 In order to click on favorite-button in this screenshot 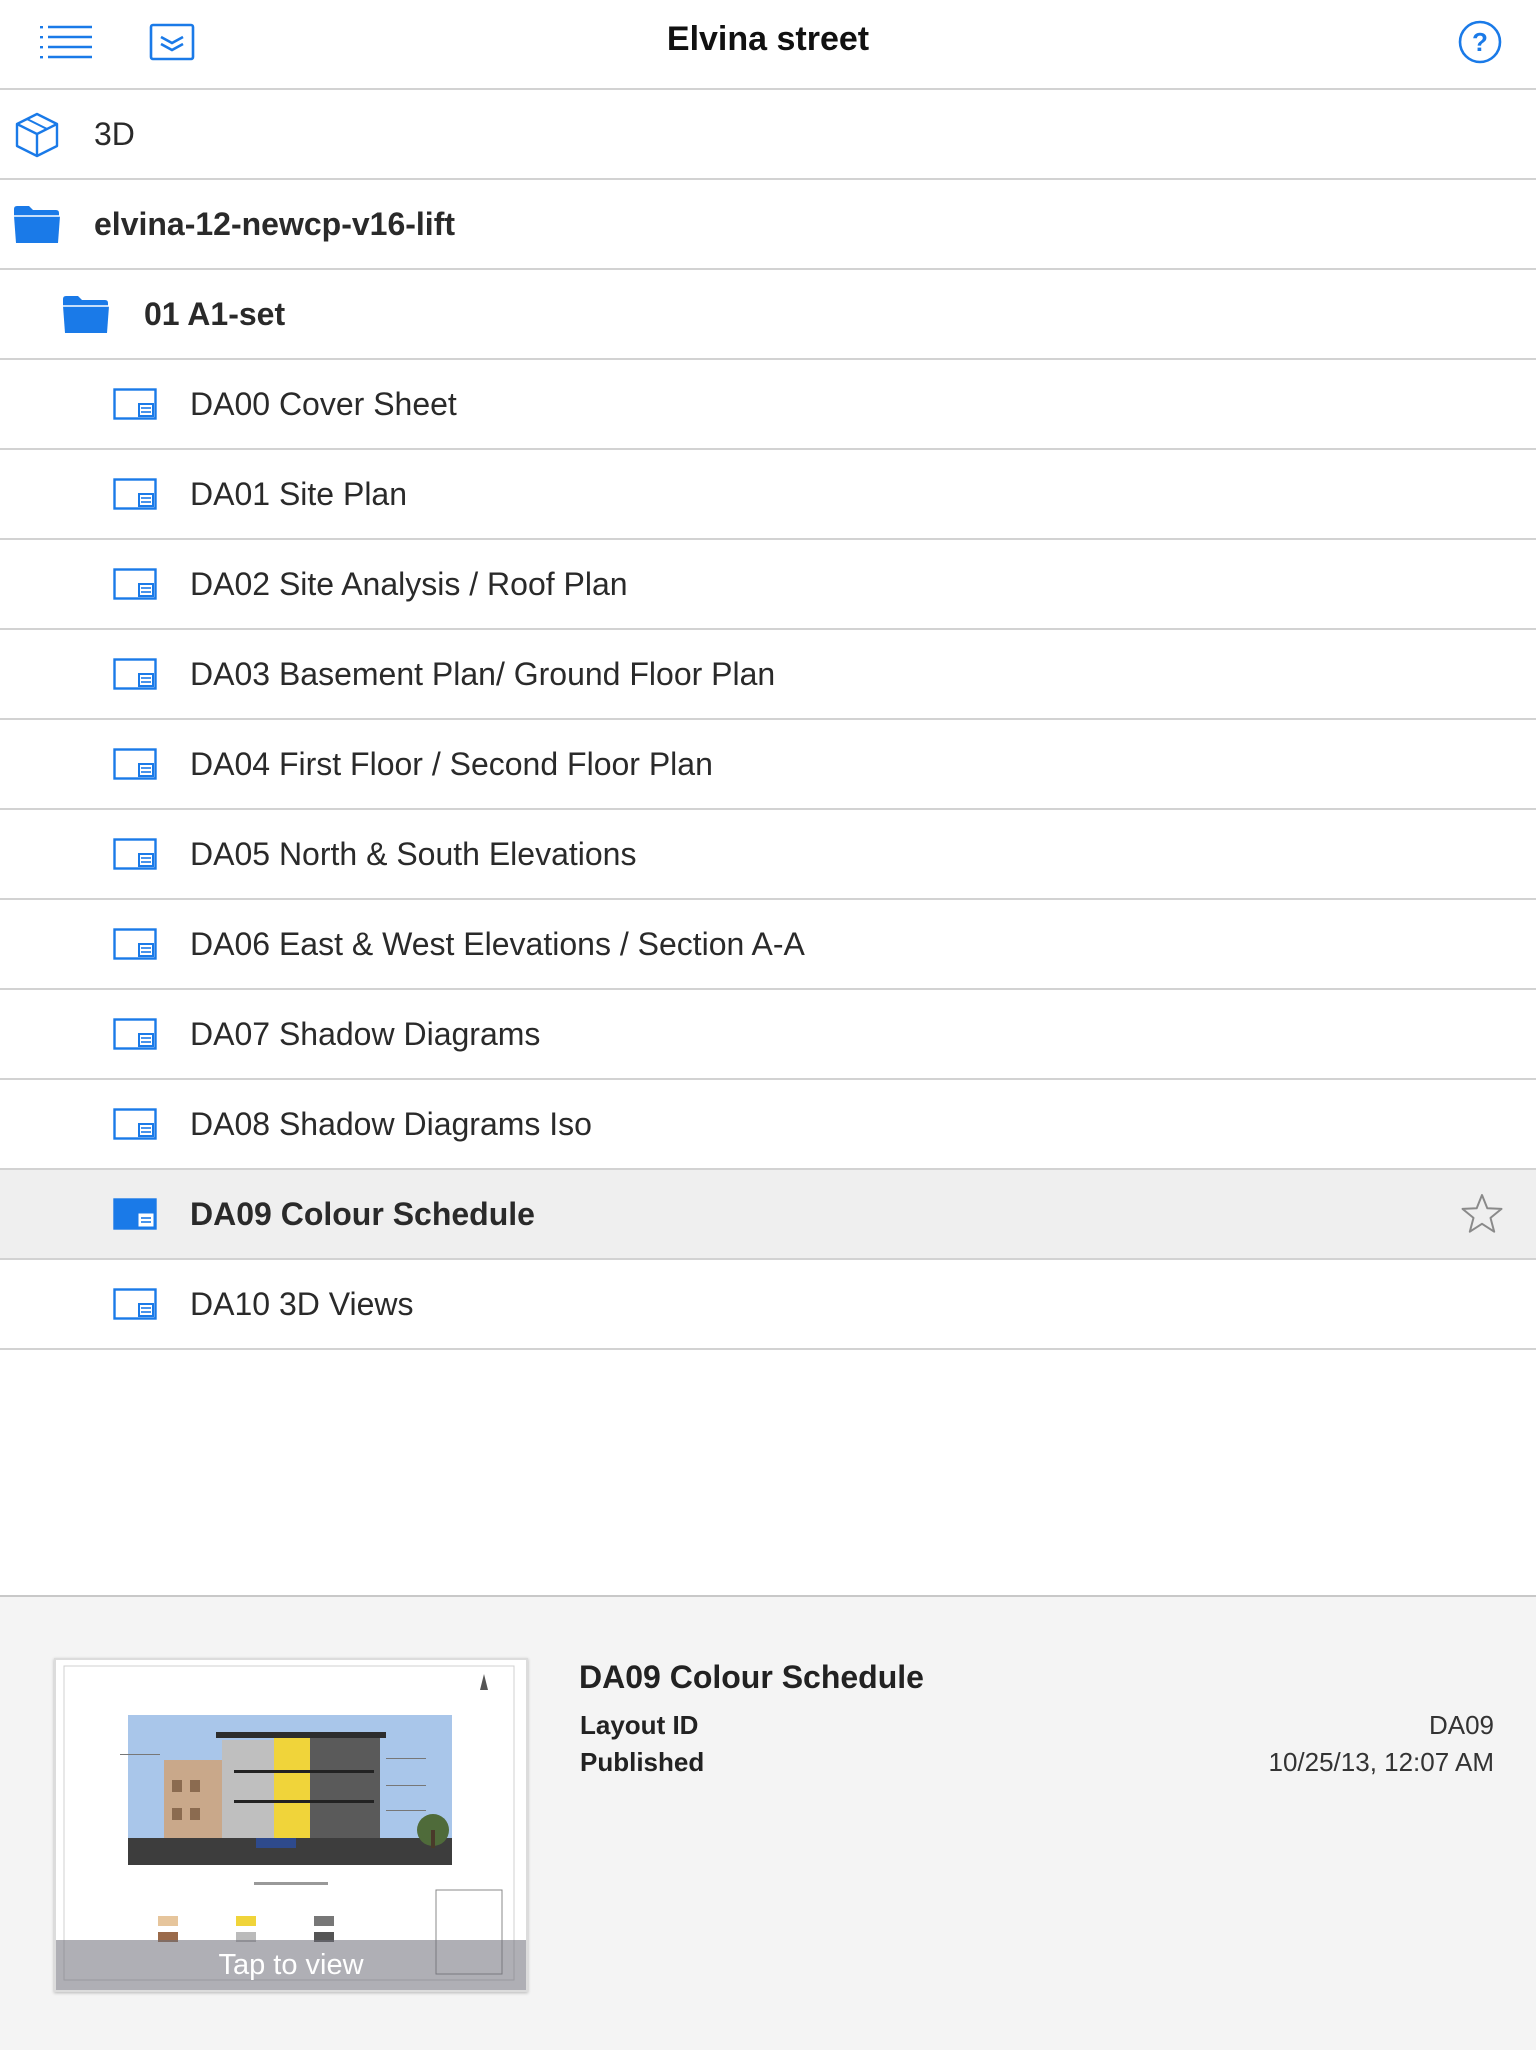, I will do `click(1482, 1214)`.